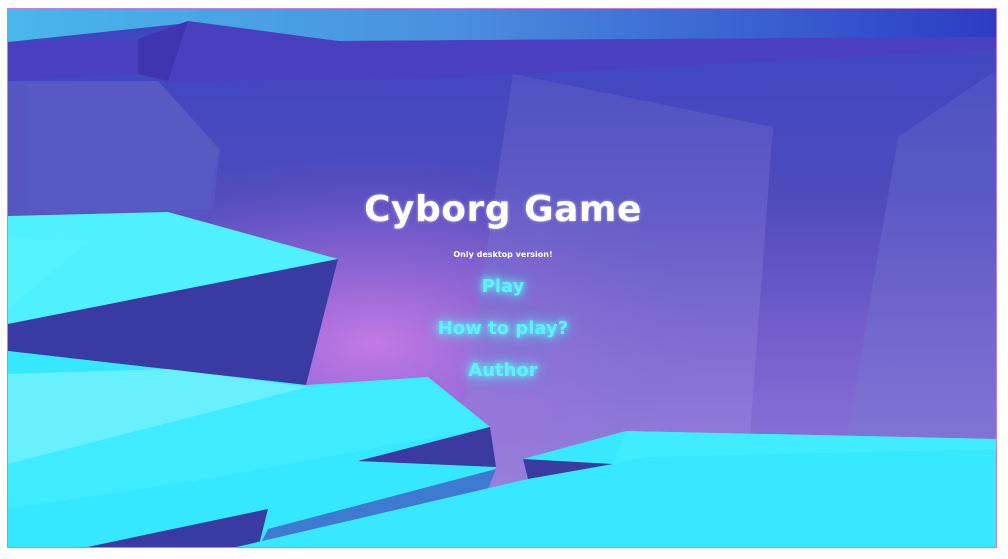 The height and width of the screenshot is (559, 1008). What do you see at coordinates (503, 287) in the screenshot?
I see `play-button: Play` at bounding box center [503, 287].